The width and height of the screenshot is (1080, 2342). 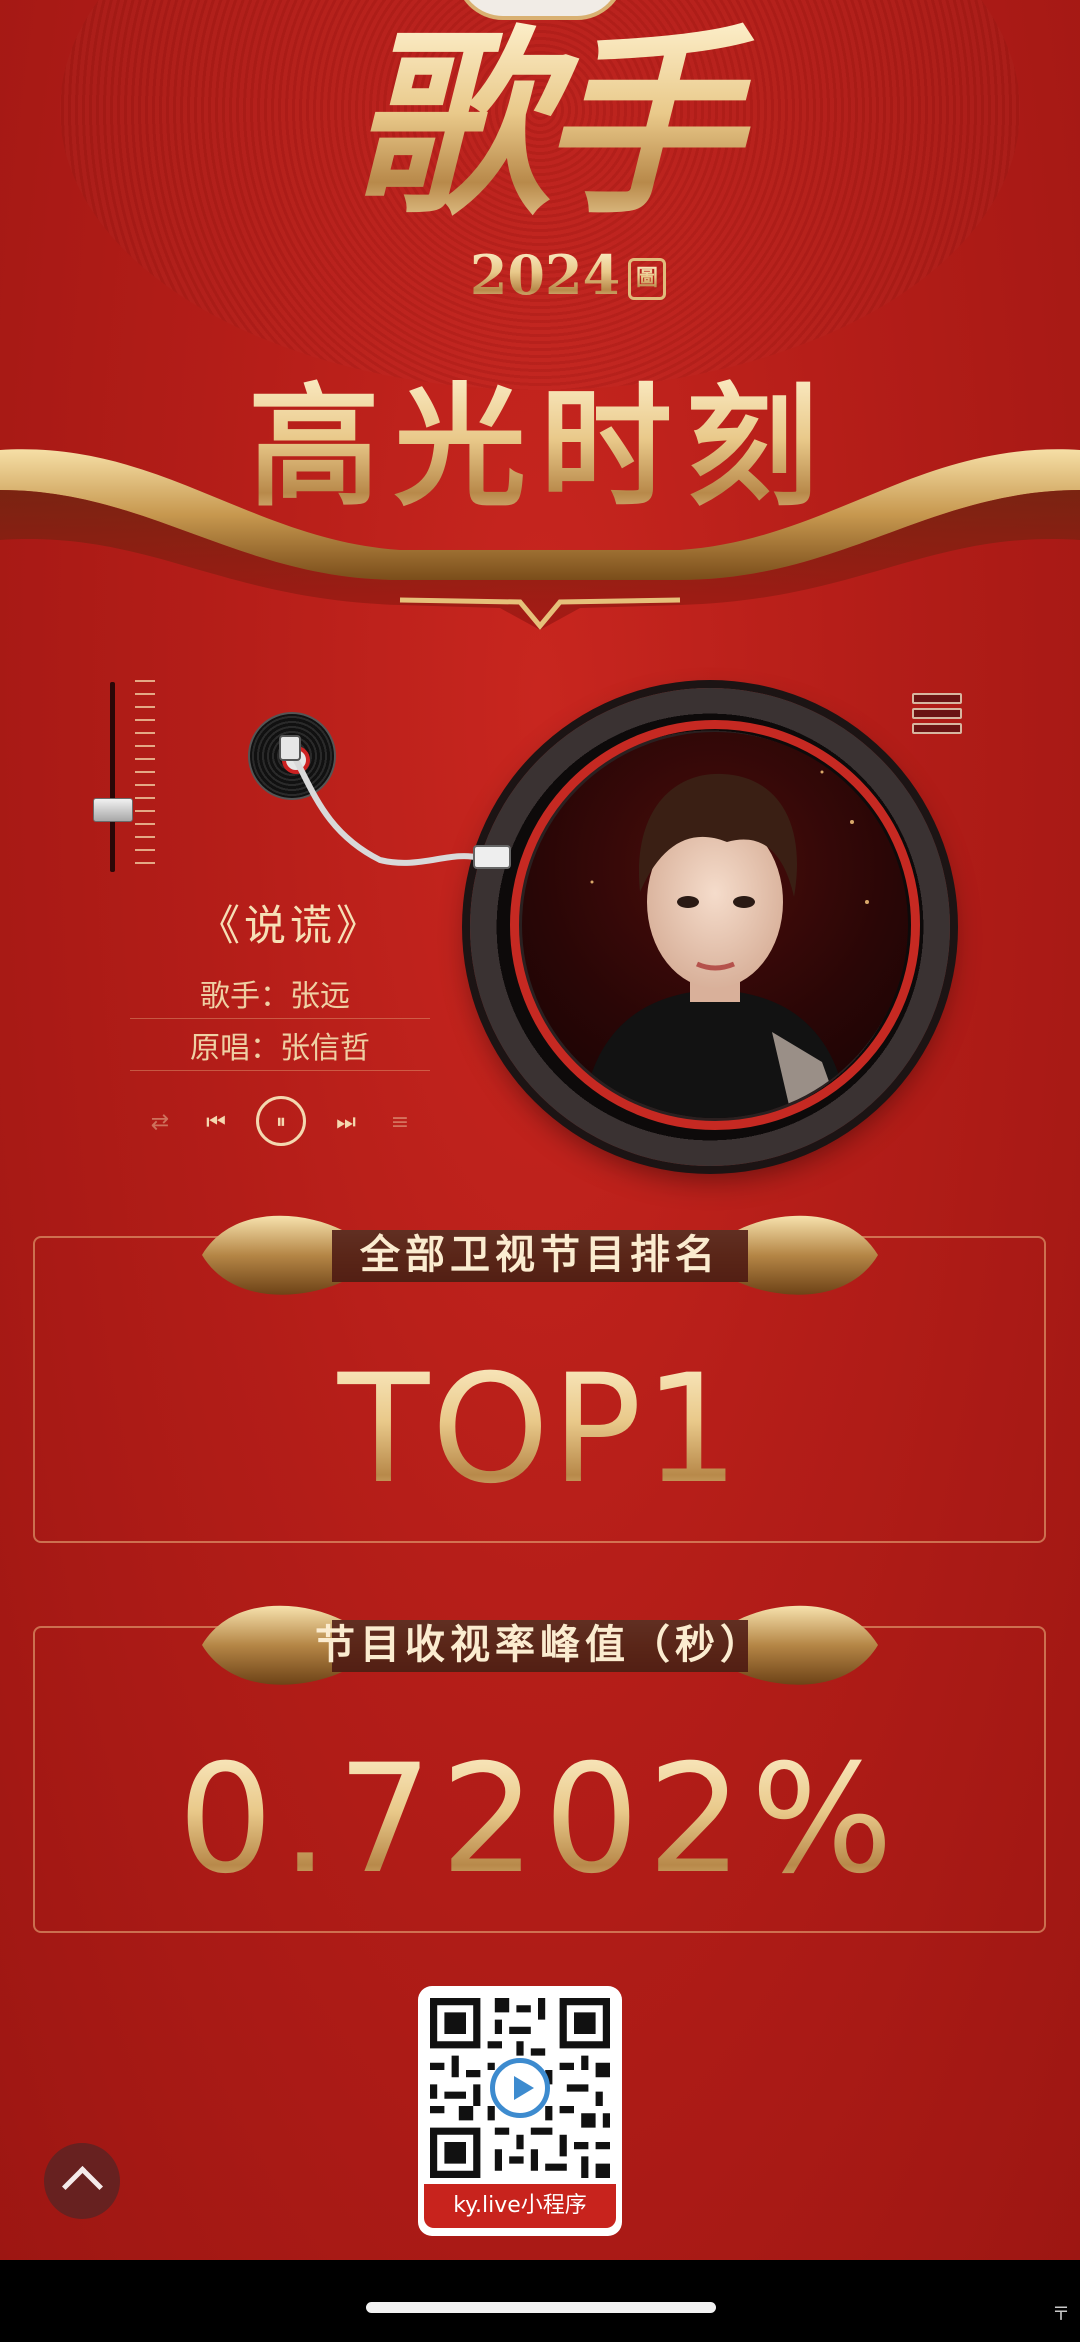 What do you see at coordinates (346, 1123) in the screenshot?
I see `next-icon: ⏭` at bounding box center [346, 1123].